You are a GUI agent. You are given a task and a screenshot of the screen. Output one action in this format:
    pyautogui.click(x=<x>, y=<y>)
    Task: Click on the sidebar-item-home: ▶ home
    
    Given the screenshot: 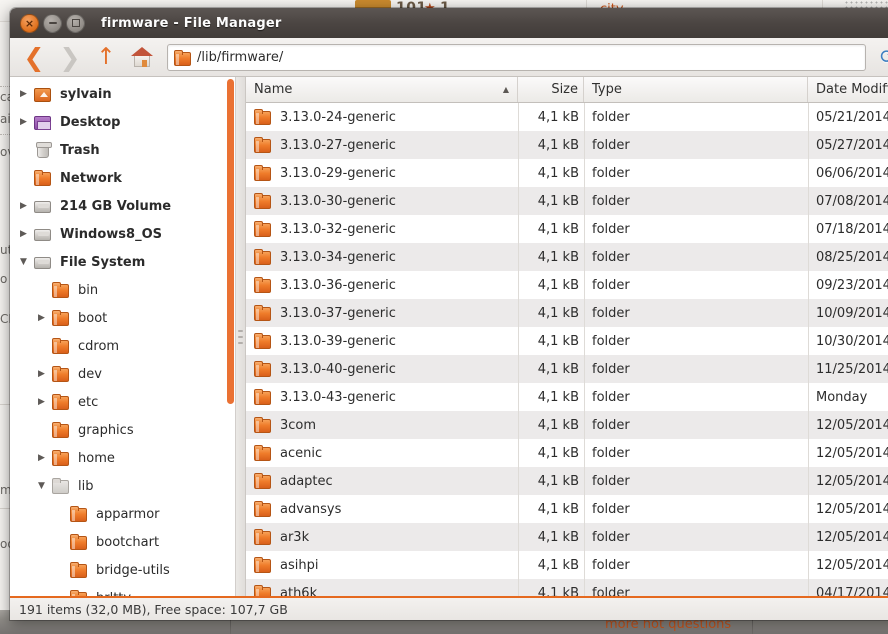 What is the action you would take?
    pyautogui.click(x=122, y=458)
    